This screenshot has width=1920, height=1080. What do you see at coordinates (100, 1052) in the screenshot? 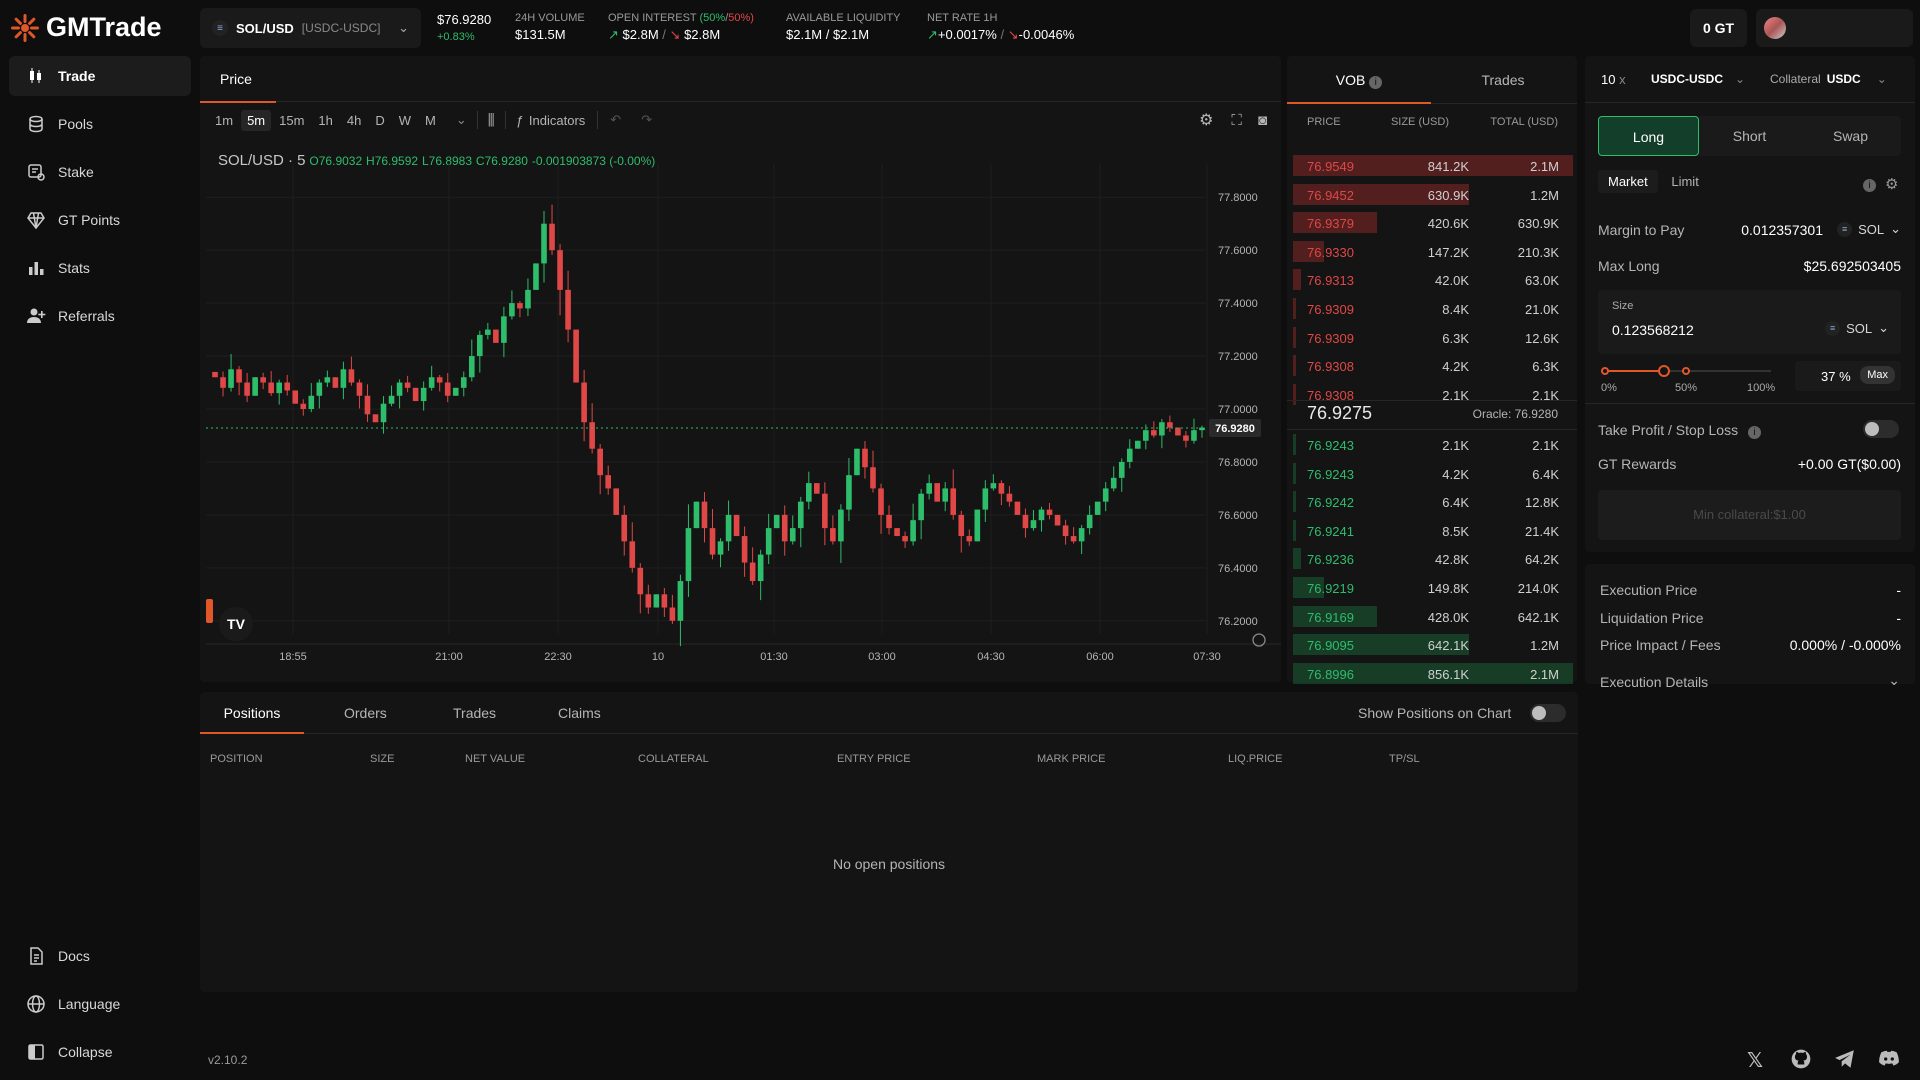
I see `sidebar-item-collapse: Collapse` at bounding box center [100, 1052].